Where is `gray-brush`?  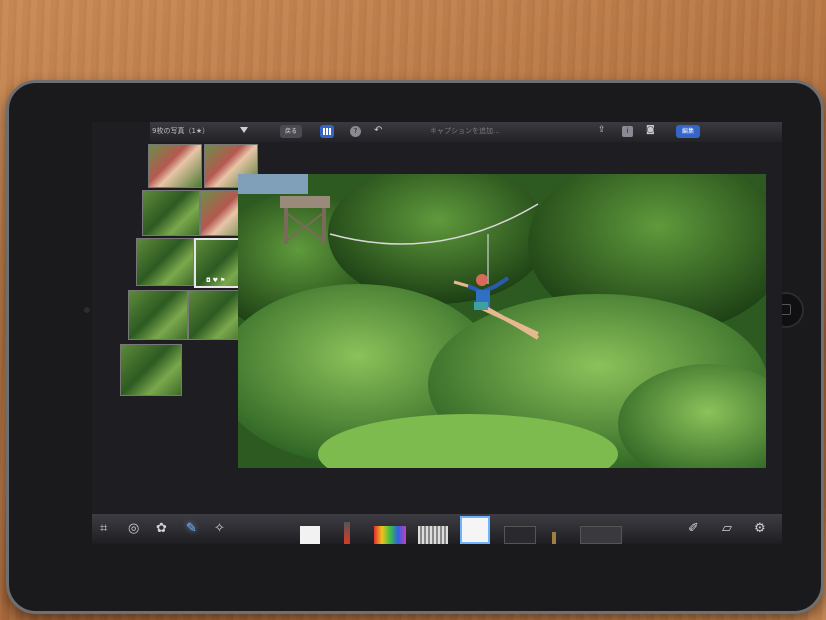
gray-brush is located at coordinates (601, 535).